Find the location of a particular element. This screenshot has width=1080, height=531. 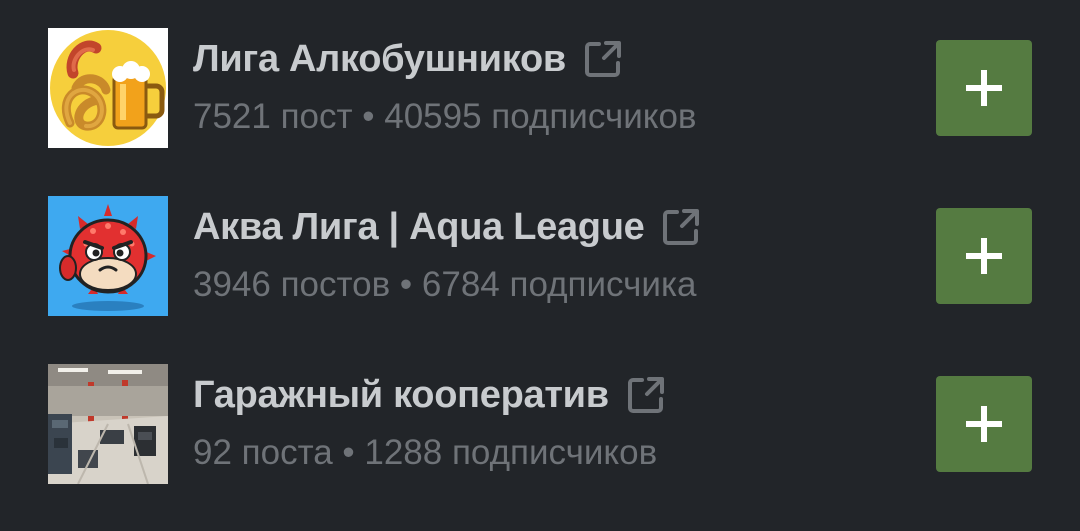

garage-photo-icon is located at coordinates (108, 424).